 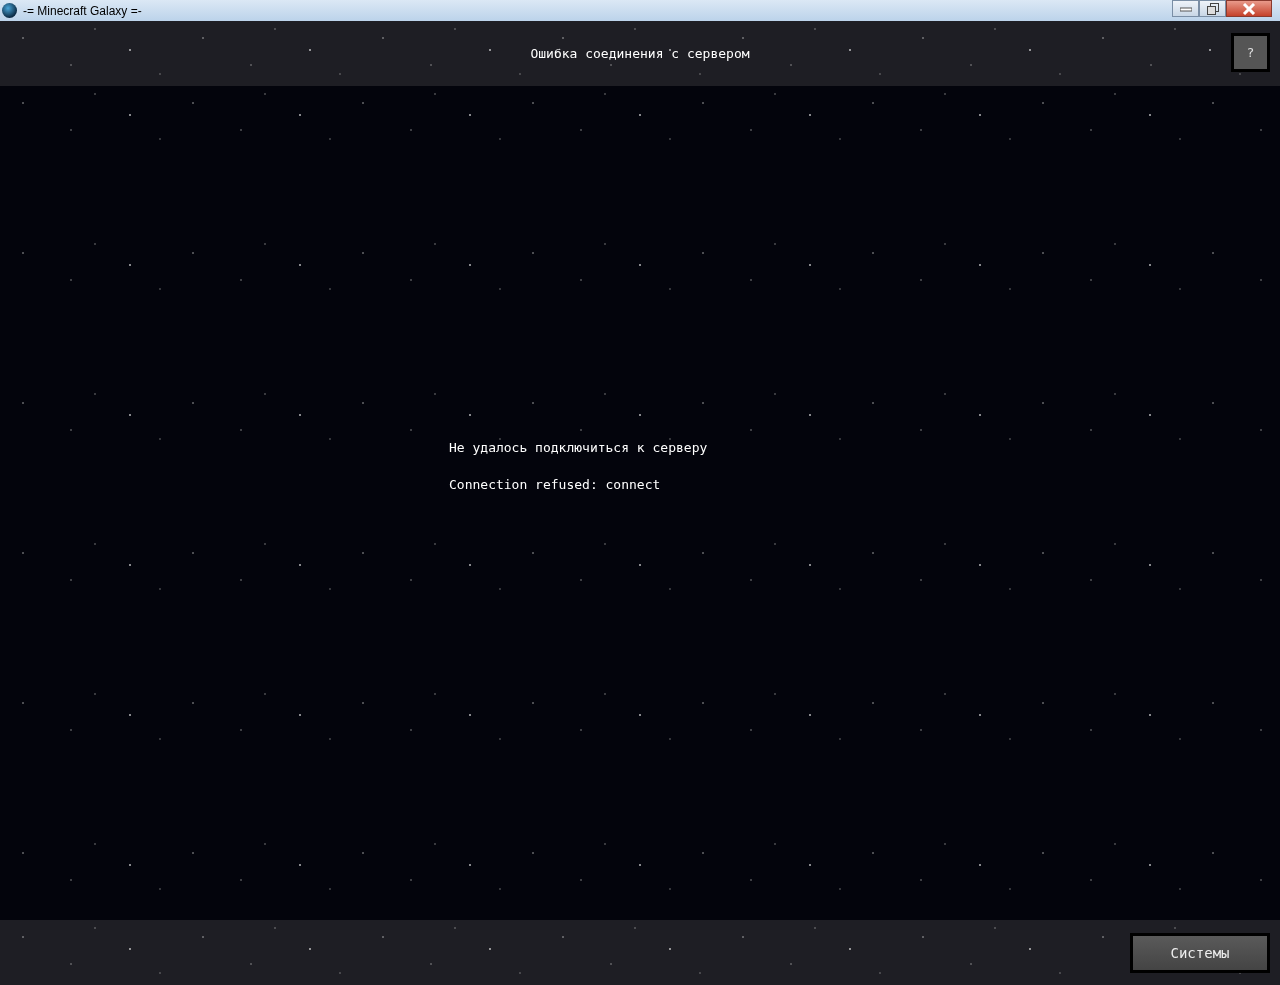 I want to click on close-icon, so click(x=1249, y=8).